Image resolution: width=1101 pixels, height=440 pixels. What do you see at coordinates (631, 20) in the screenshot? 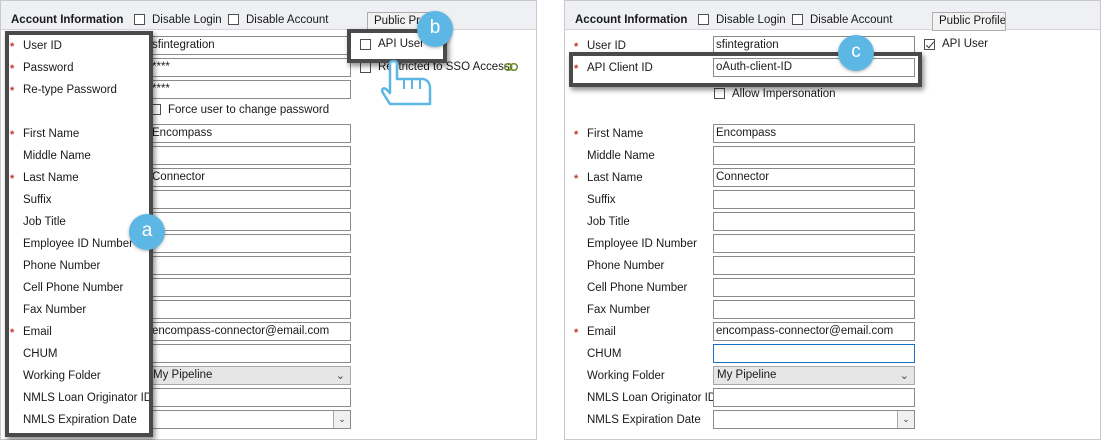
I see `header-title: Account Information` at bounding box center [631, 20].